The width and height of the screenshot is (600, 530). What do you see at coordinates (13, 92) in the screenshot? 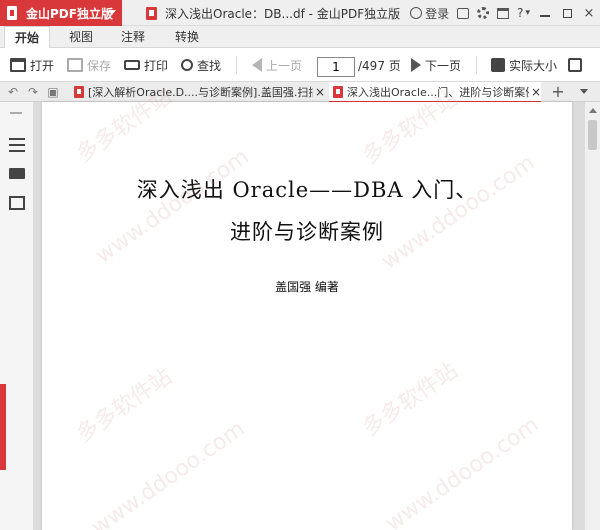
I see `undo-icon: ↶` at bounding box center [13, 92].